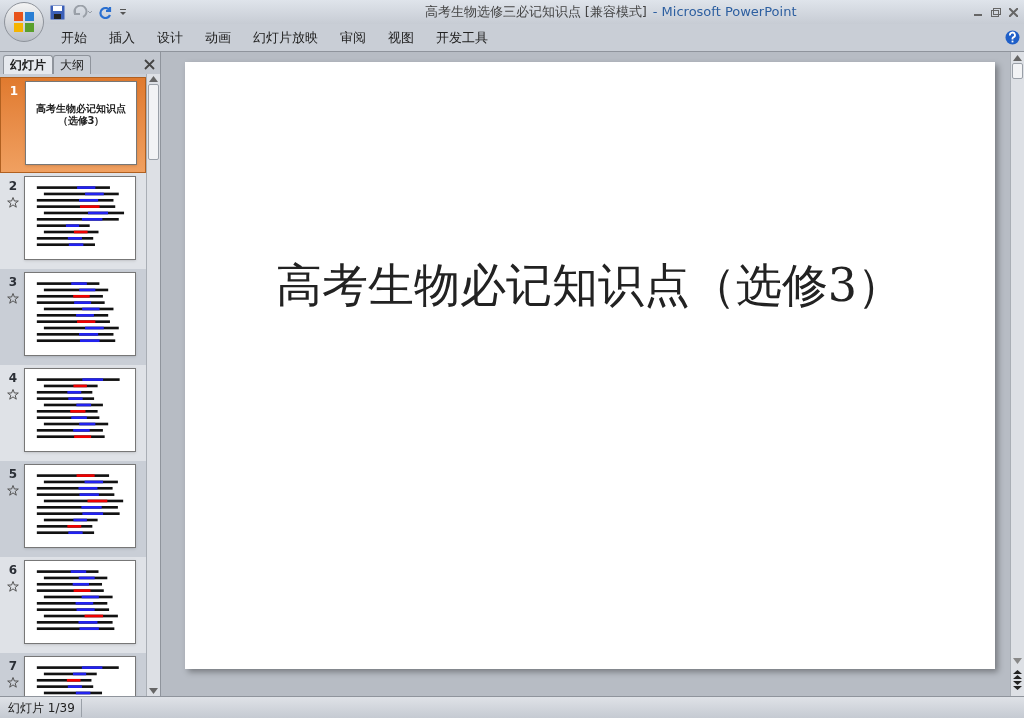 The width and height of the screenshot is (1024, 718). Describe the element at coordinates (724, 12) in the screenshot. I see `app-name: - Microsoft PowerPoint` at that location.